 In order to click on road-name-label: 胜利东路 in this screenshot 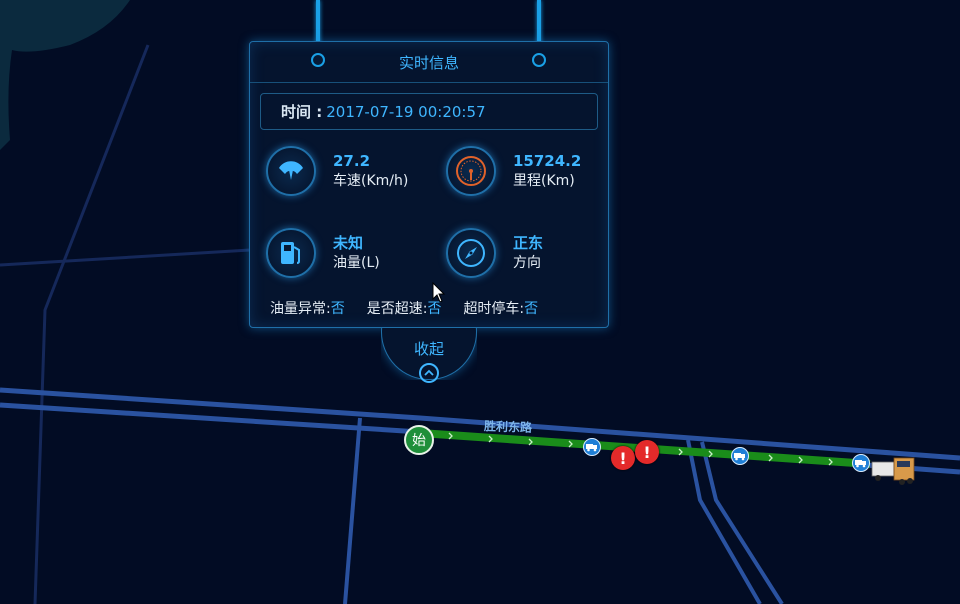, I will do `click(508, 427)`.